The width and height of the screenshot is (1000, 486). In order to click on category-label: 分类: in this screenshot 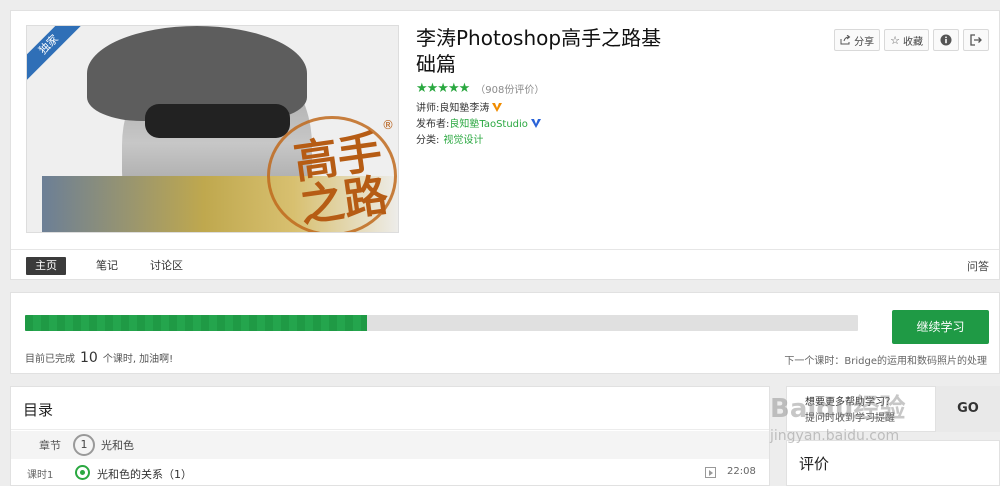, I will do `click(428, 140)`.